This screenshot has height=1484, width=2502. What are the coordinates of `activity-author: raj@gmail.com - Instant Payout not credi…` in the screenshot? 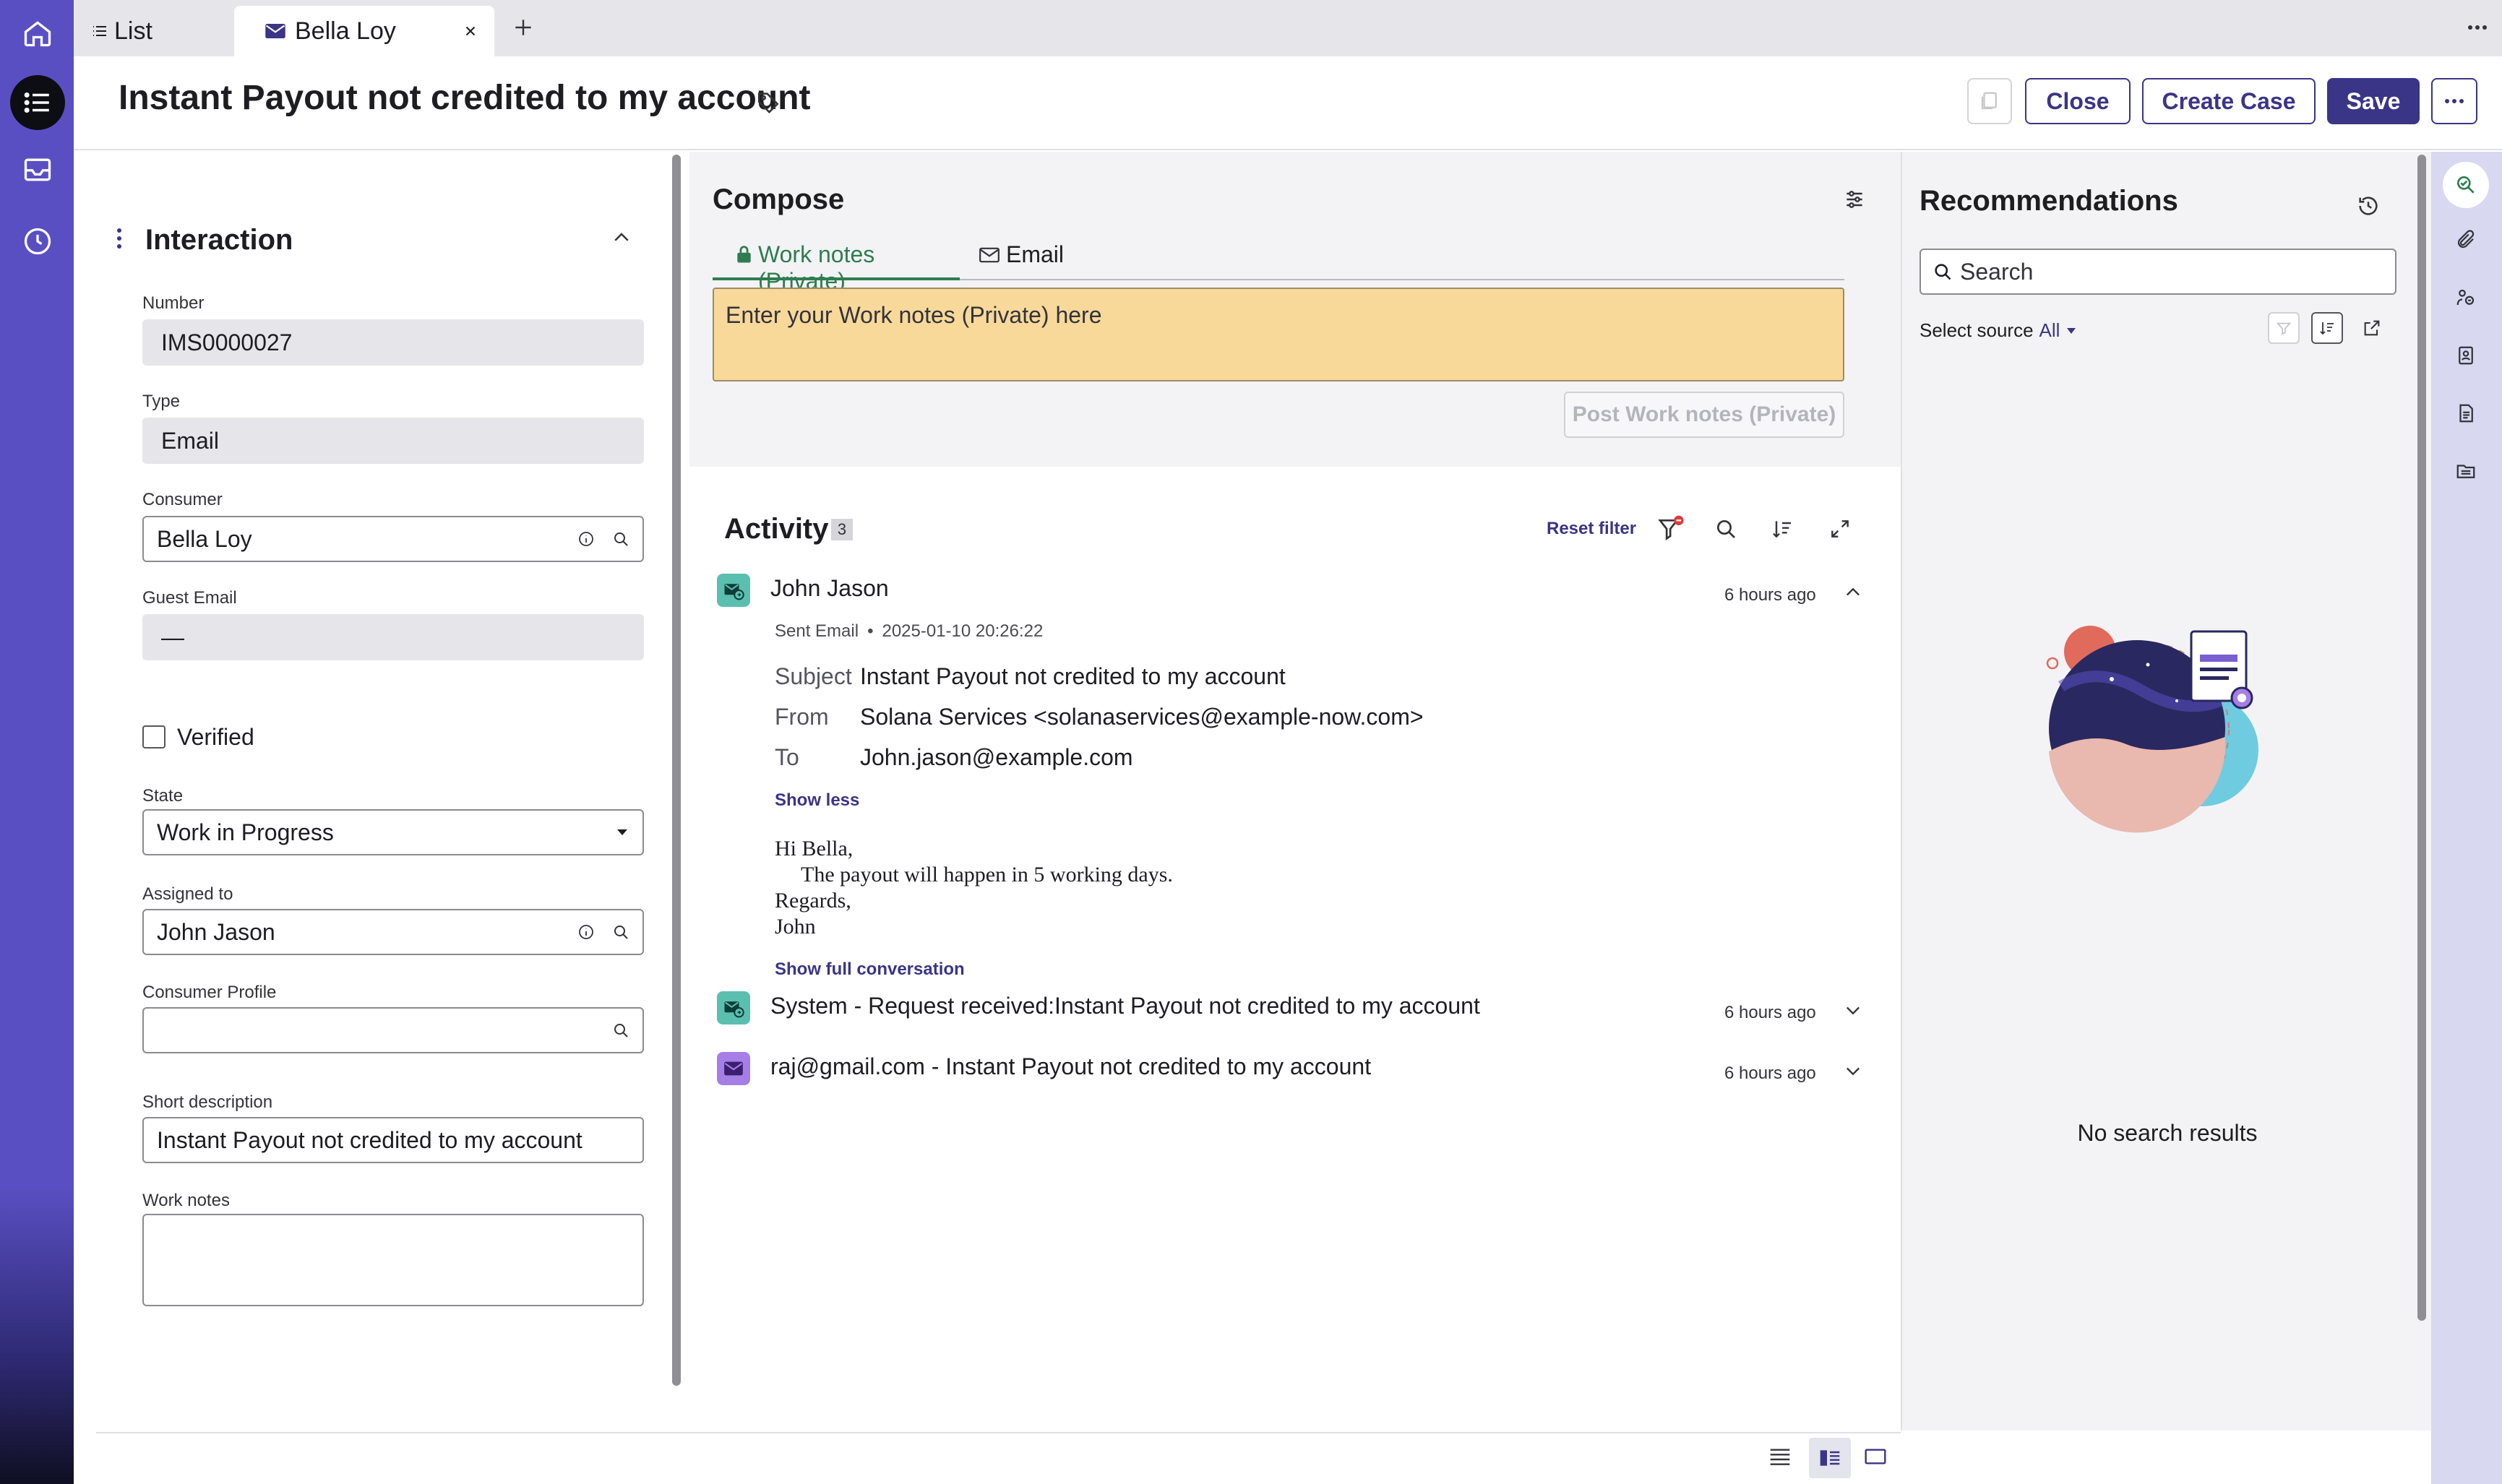 It's located at (1070, 1066).